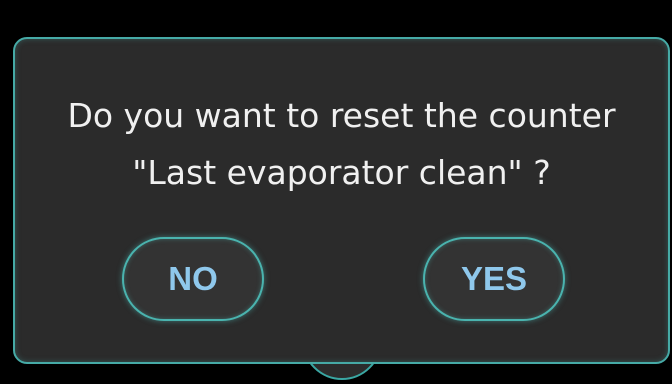 This screenshot has width=672, height=384. I want to click on yes-button-label: YES, so click(494, 278).